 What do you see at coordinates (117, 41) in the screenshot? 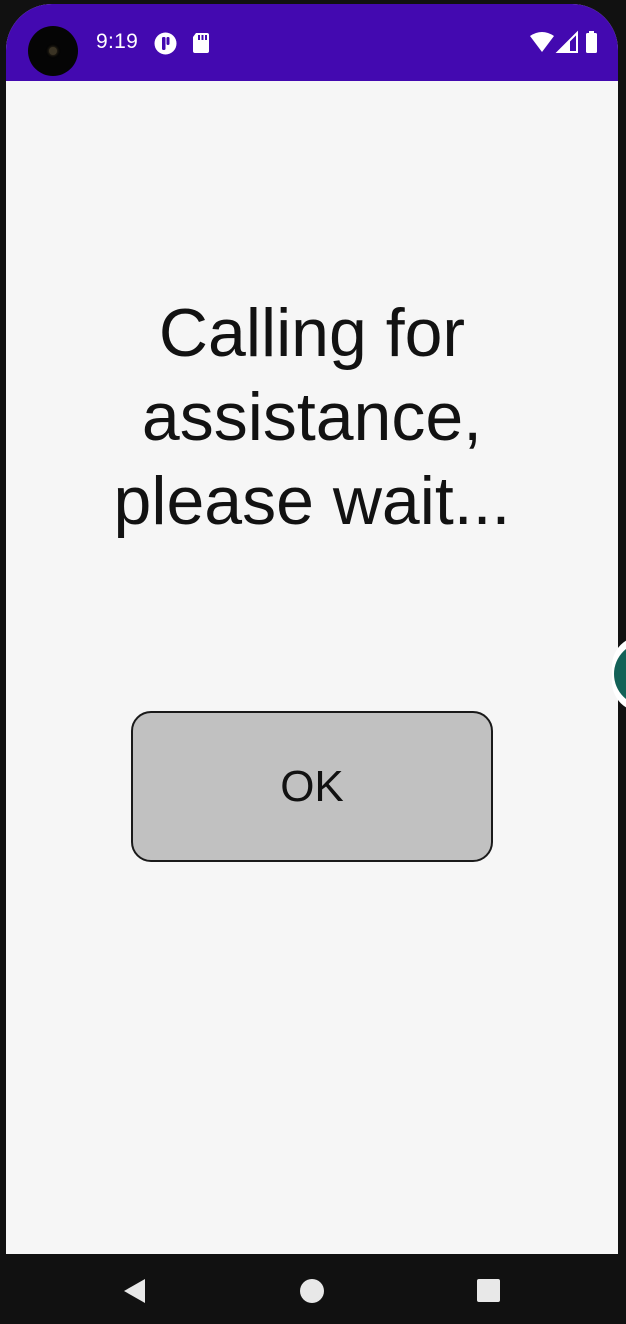
I see `status-time: 9:19` at bounding box center [117, 41].